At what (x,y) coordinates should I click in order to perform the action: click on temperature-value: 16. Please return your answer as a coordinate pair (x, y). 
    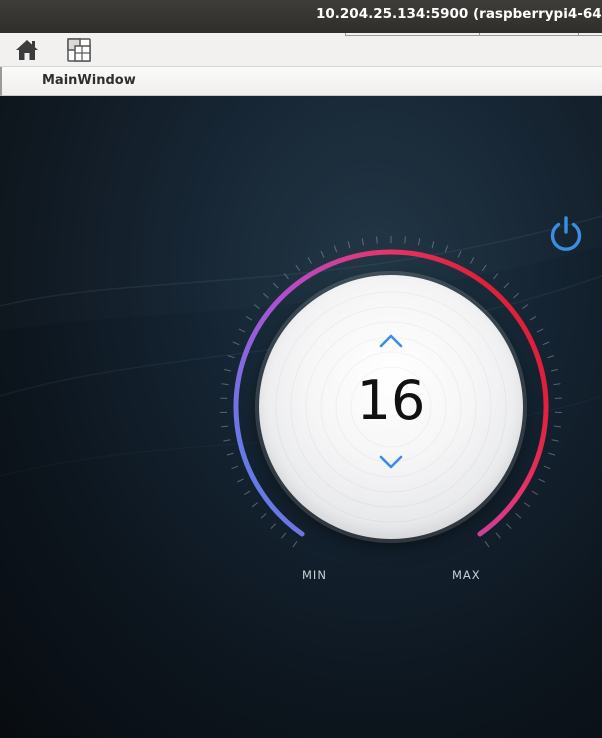
    Looking at the image, I should click on (391, 400).